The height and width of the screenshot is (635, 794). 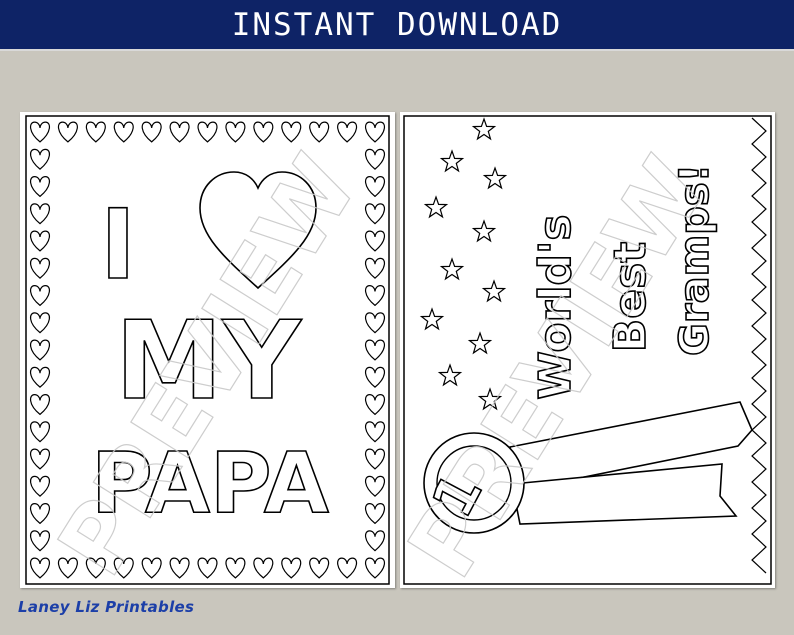 I want to click on zigzag-border, so click(x=759, y=345).